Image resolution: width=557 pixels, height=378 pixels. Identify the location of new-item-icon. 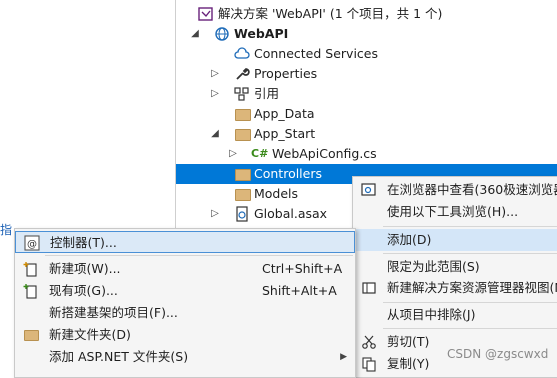
(30, 269).